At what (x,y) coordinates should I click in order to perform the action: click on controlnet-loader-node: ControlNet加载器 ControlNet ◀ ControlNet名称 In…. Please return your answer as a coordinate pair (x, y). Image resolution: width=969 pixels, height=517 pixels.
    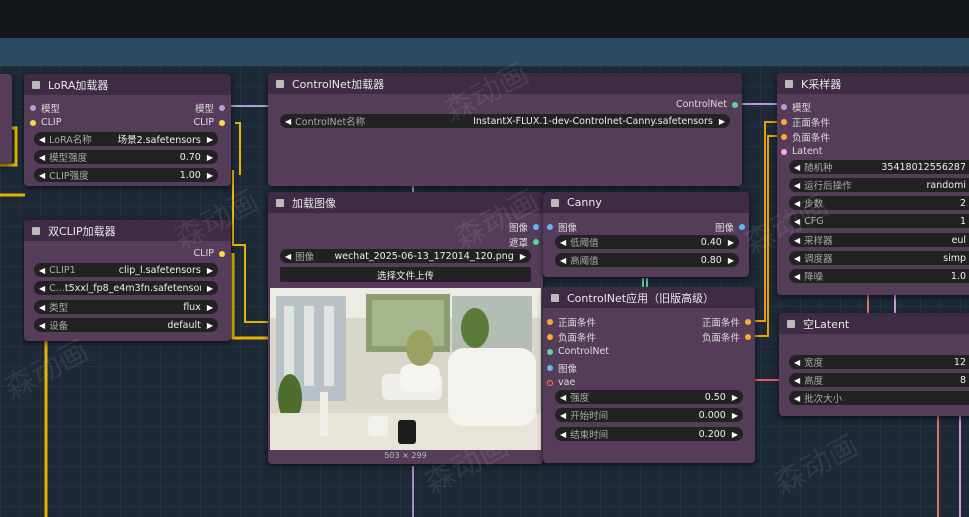
    Looking at the image, I should click on (505, 129).